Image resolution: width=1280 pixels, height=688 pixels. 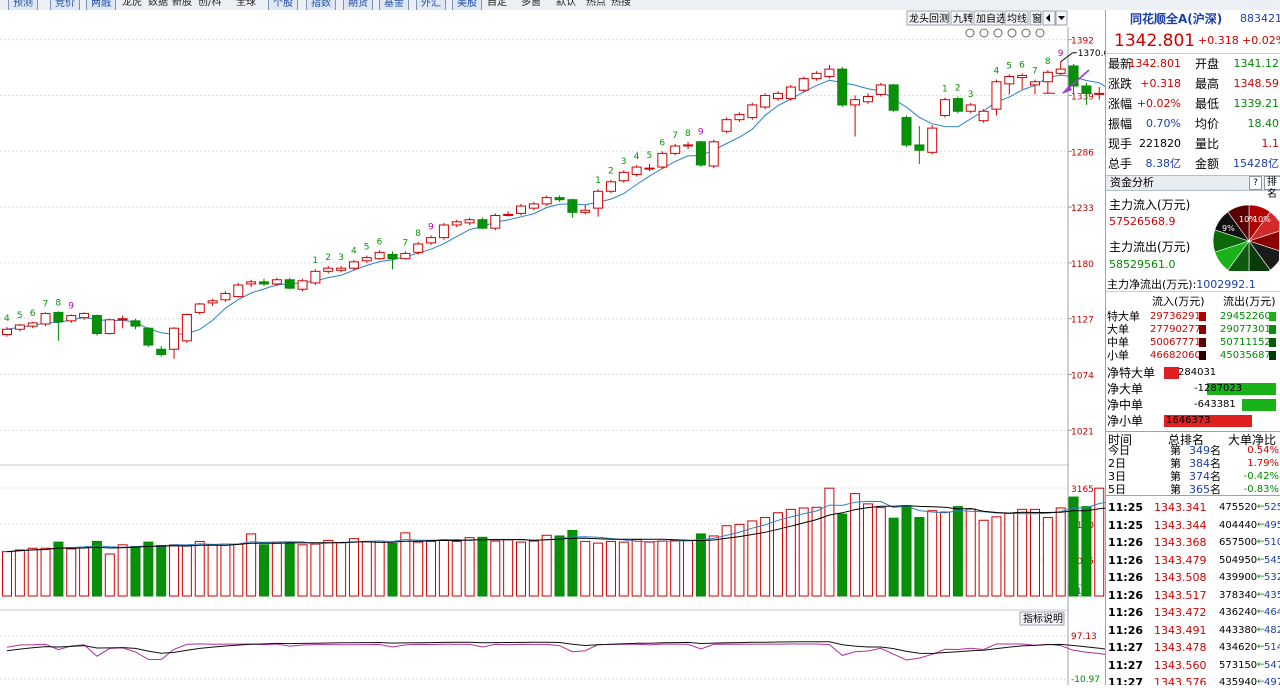 I want to click on indicator-help-label: 指标说明, so click(x=1043, y=618).